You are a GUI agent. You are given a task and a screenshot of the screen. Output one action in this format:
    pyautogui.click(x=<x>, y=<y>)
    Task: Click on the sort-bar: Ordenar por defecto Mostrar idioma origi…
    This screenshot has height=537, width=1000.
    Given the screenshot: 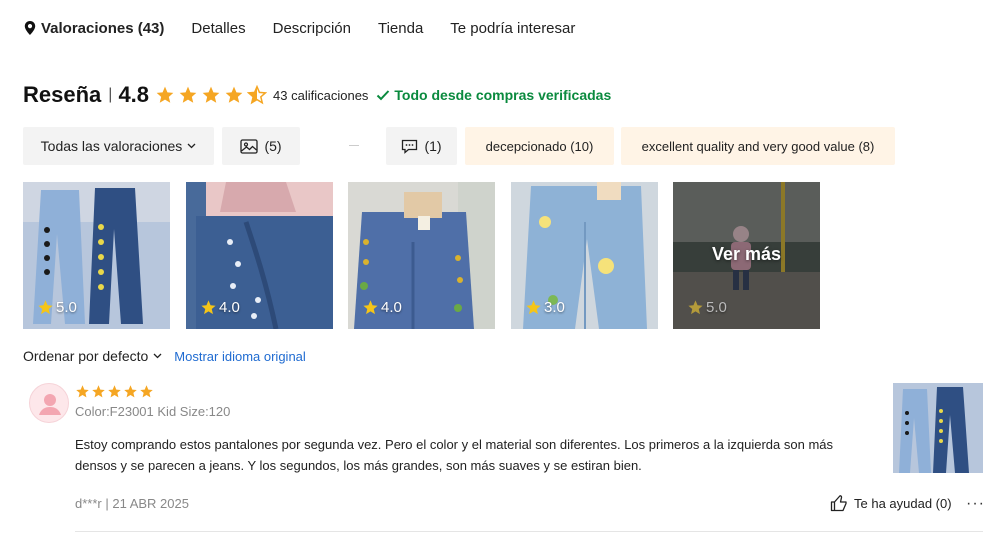 What is the action you would take?
    pyautogui.click(x=164, y=356)
    